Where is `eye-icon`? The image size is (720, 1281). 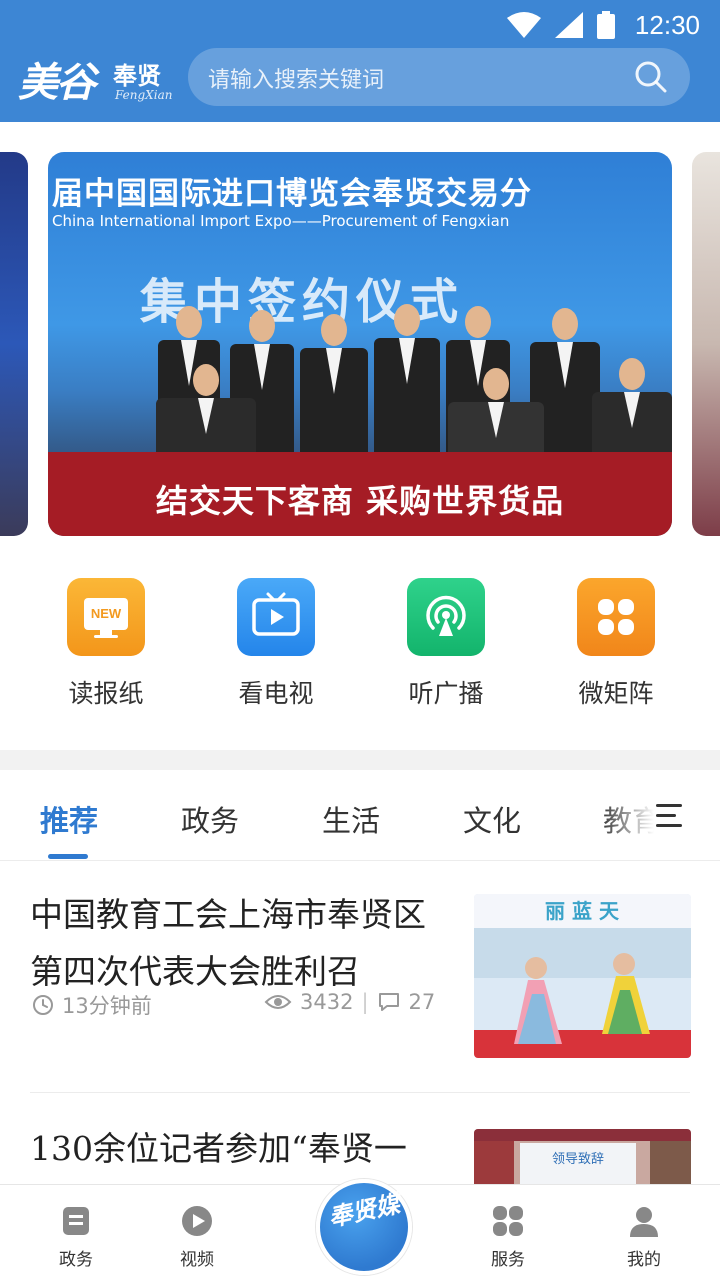
eye-icon is located at coordinates (278, 1002).